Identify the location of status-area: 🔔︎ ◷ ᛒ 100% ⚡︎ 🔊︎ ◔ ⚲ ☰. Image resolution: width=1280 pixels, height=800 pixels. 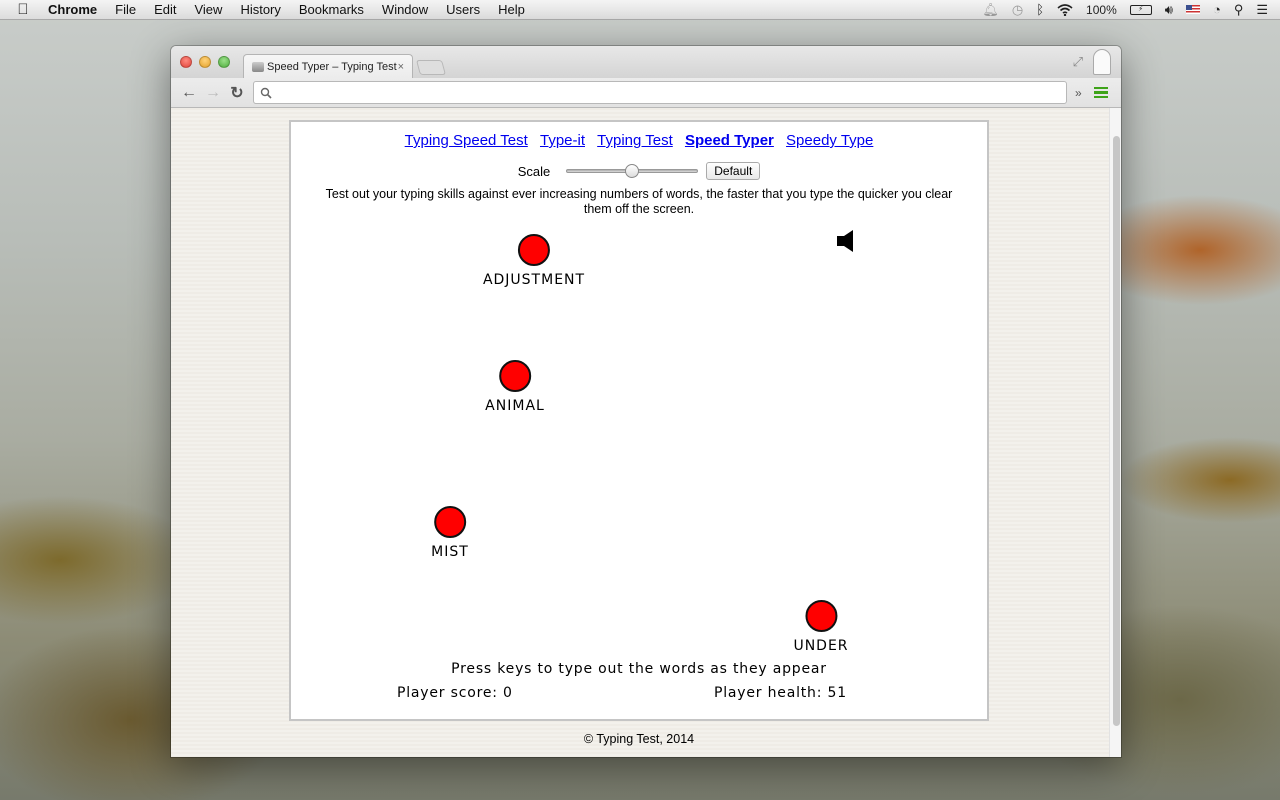
(1131, 10).